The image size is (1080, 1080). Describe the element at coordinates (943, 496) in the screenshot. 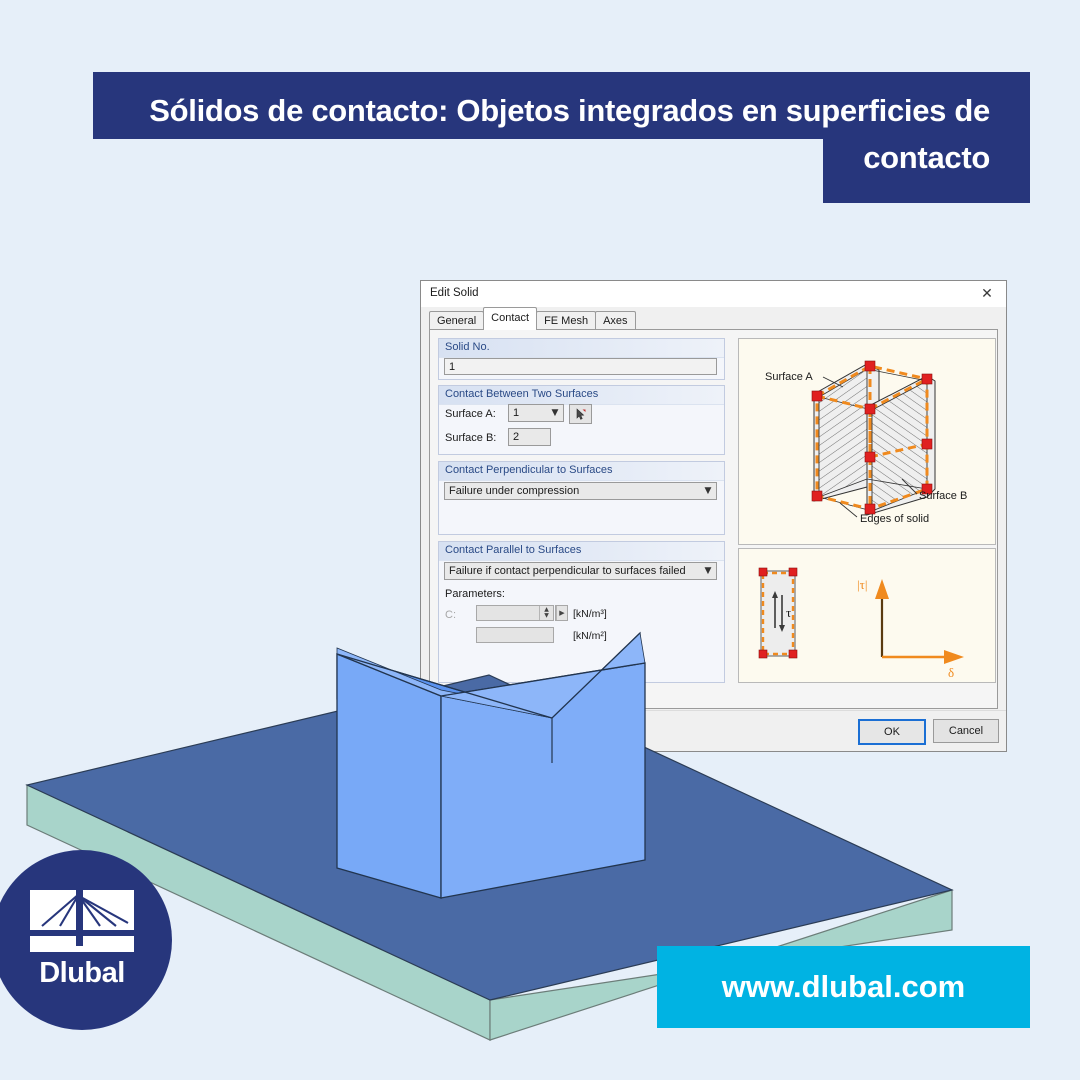

I see `diagram-label-surface-b: Surface B` at that location.